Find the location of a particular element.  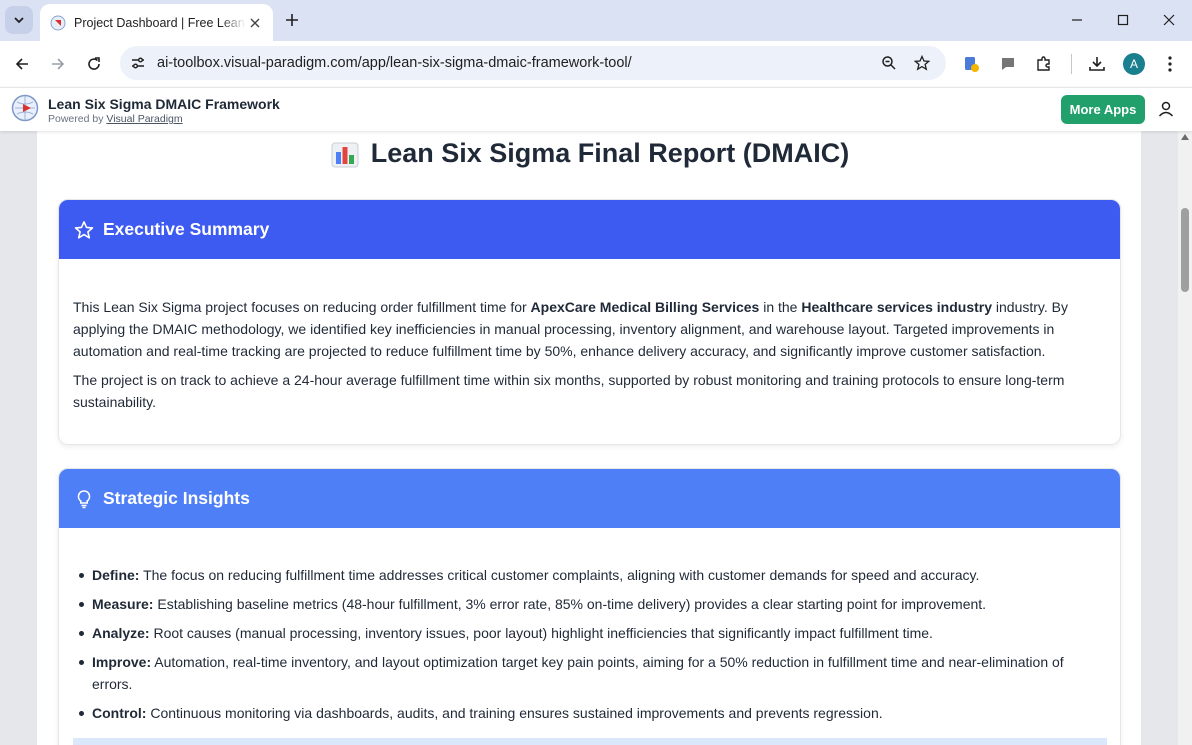

report-title-text: Lean Six Sigma Final Report (DMAIC) is located at coordinates (610, 153).